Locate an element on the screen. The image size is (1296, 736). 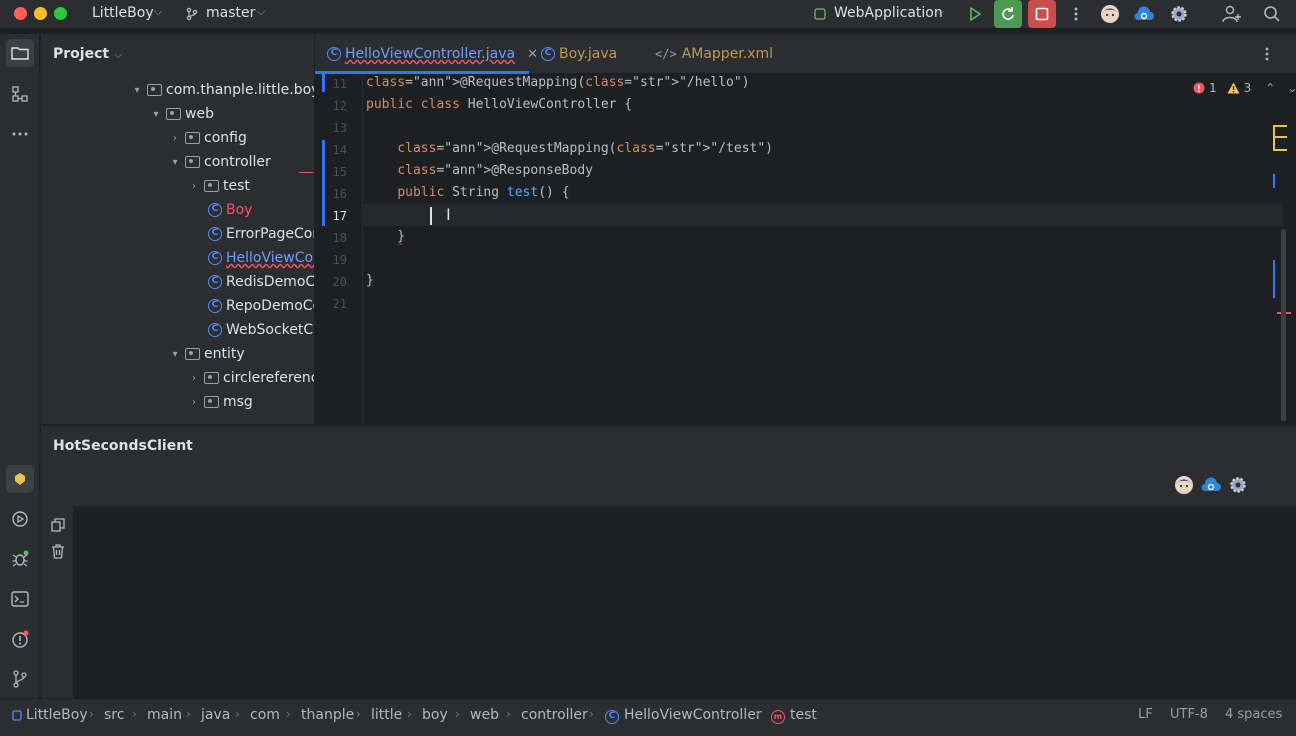
inspection-widget: 1 3 ⌃ ⌄ is located at coordinates (1244, 88).